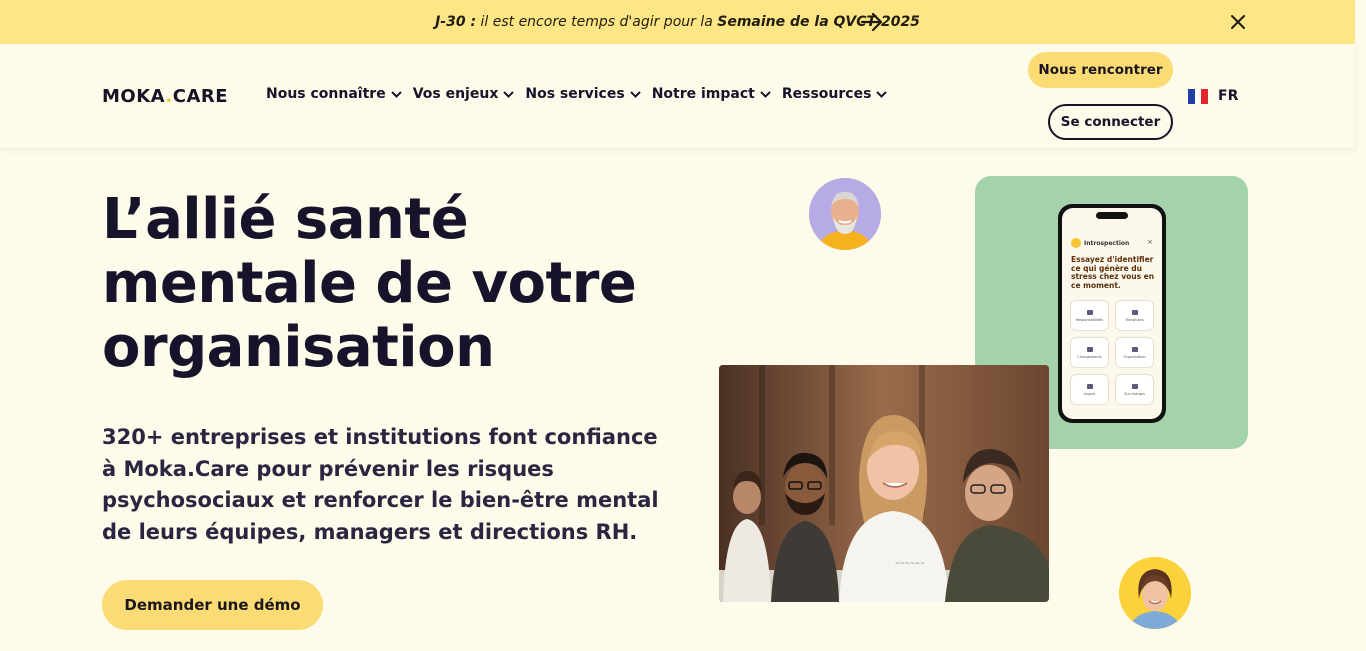 The height and width of the screenshot is (651, 1366). I want to click on announcement-highlight: Semaine de la QVCT 2025, so click(818, 22).